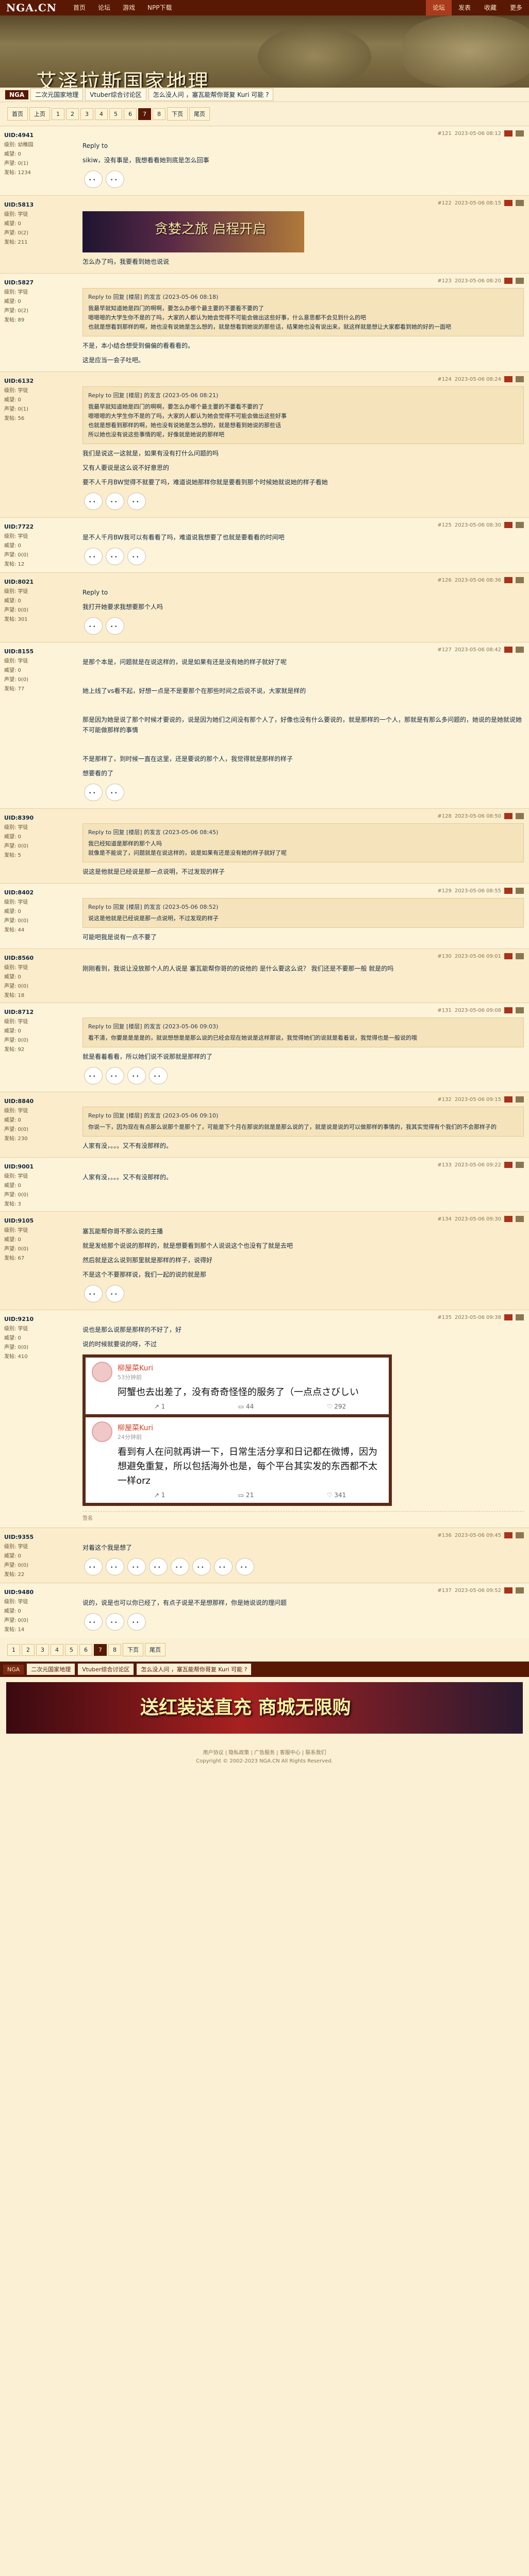  I want to click on author-uid: UID:8712, so click(38, 1012).